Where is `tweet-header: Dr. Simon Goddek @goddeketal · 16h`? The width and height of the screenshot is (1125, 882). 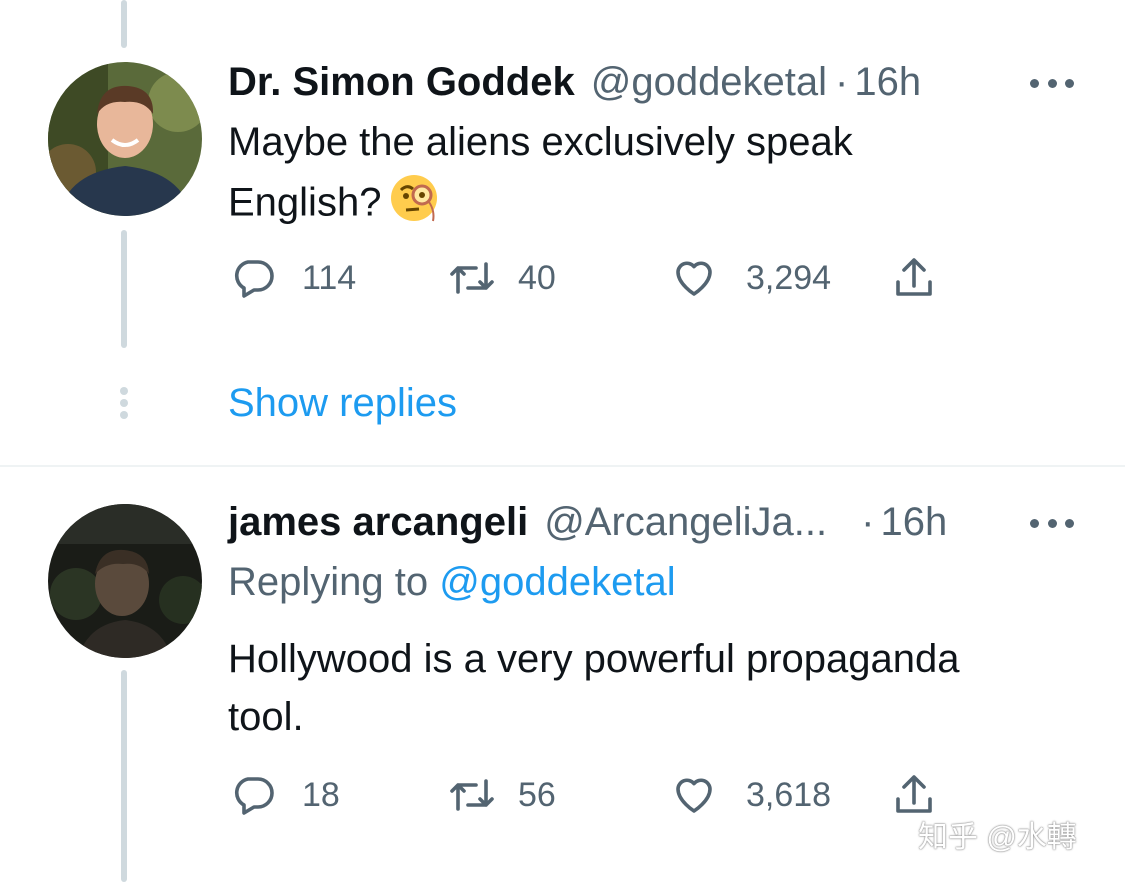 tweet-header: Dr. Simon Goddek @goddeketal · 16h is located at coordinates (574, 82).